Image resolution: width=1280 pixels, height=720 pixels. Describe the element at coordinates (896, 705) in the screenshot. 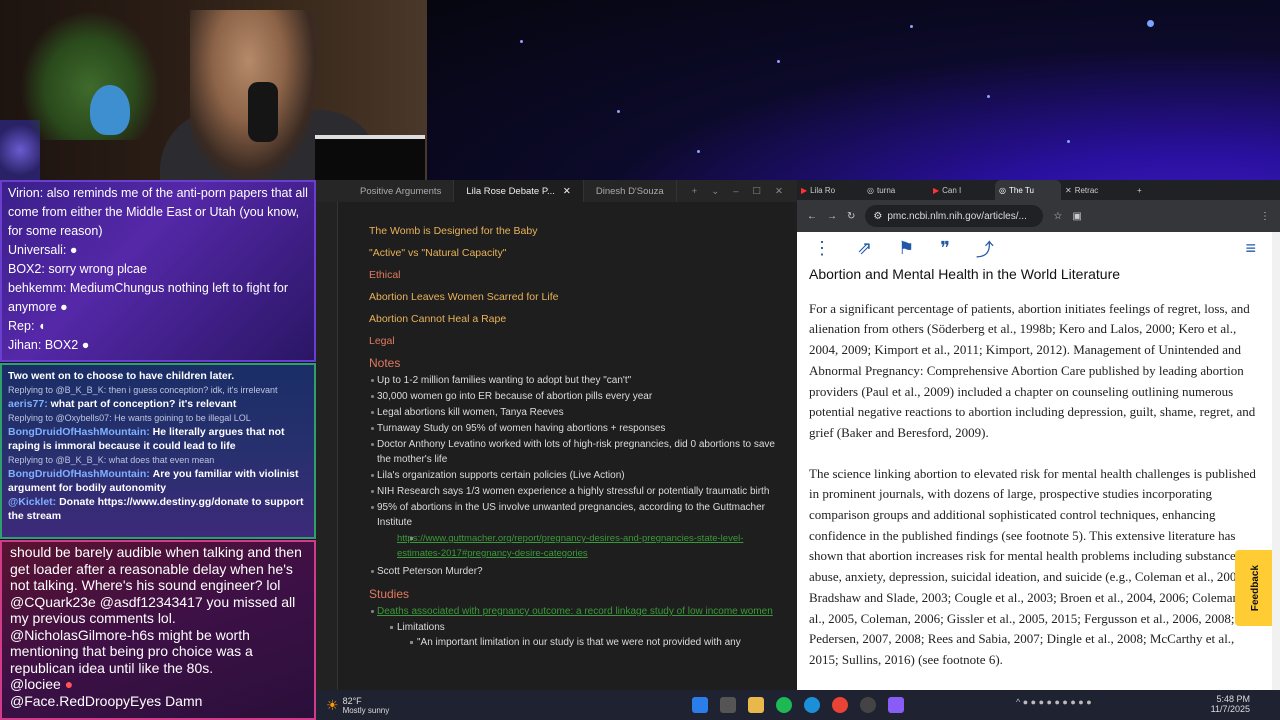

I see `obsidian-icon` at that location.